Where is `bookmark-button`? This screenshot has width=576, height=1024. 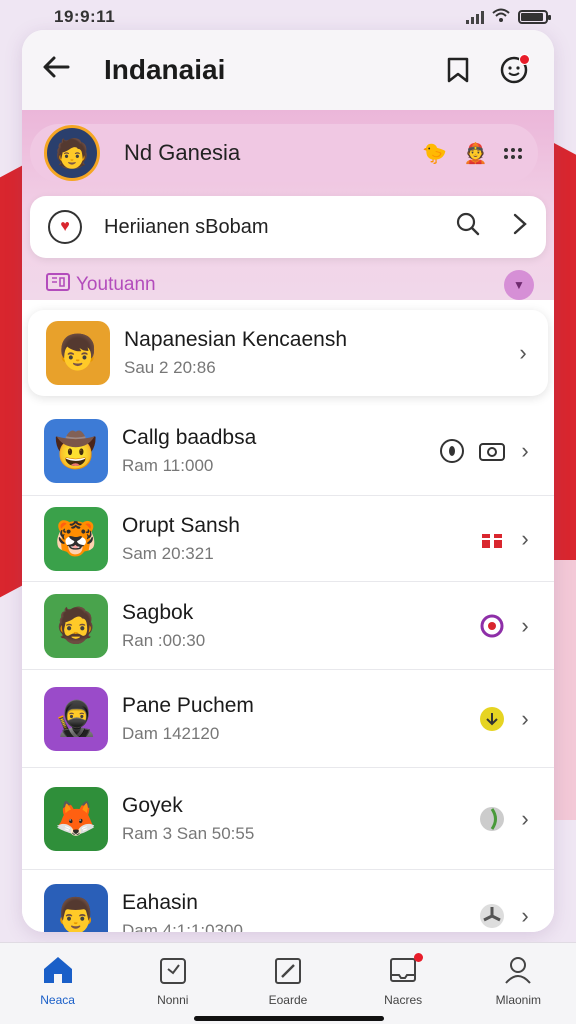 bookmark-button is located at coordinates (458, 70).